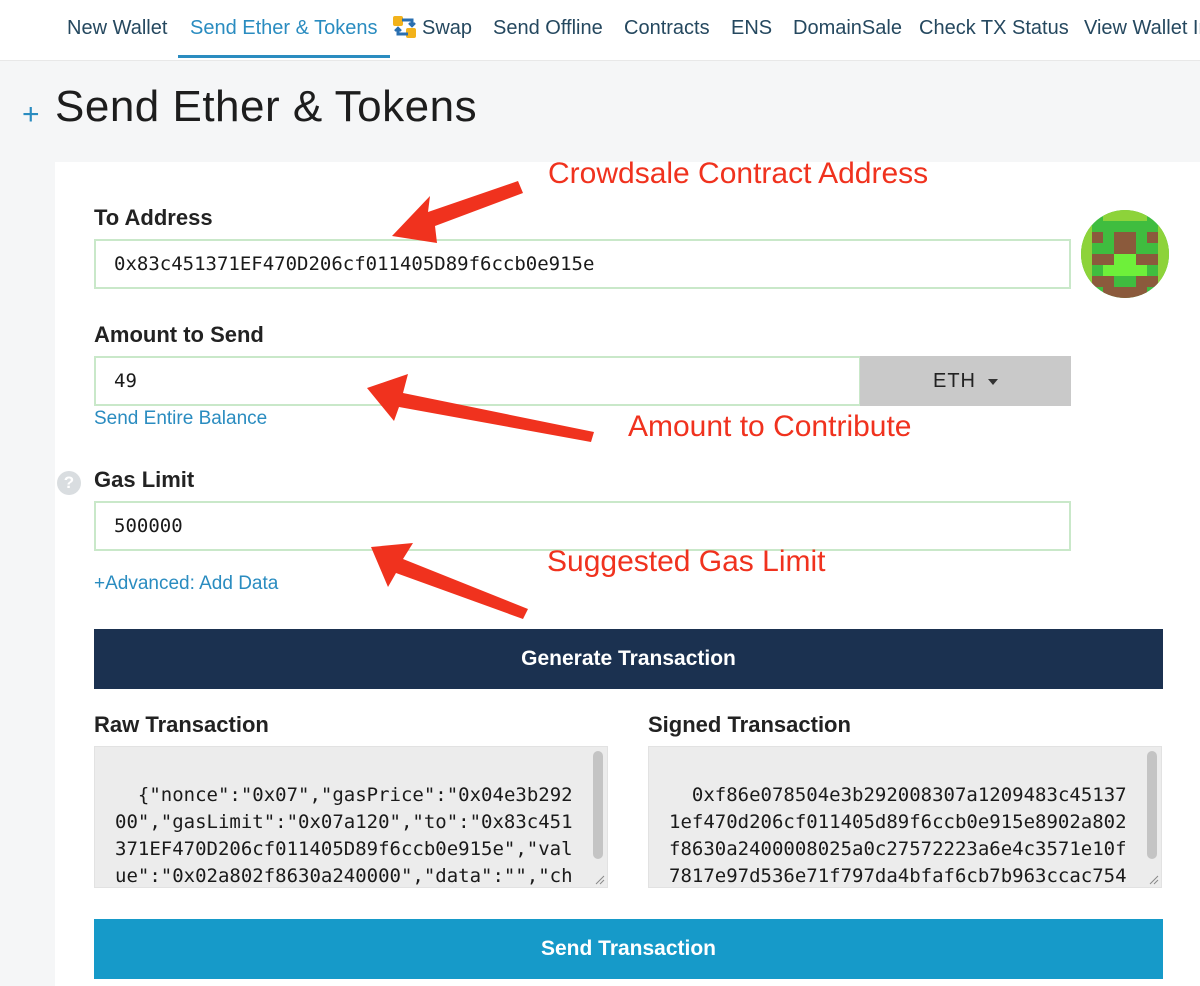  I want to click on annotation-contribute: Amount to Contribute, so click(770, 426).